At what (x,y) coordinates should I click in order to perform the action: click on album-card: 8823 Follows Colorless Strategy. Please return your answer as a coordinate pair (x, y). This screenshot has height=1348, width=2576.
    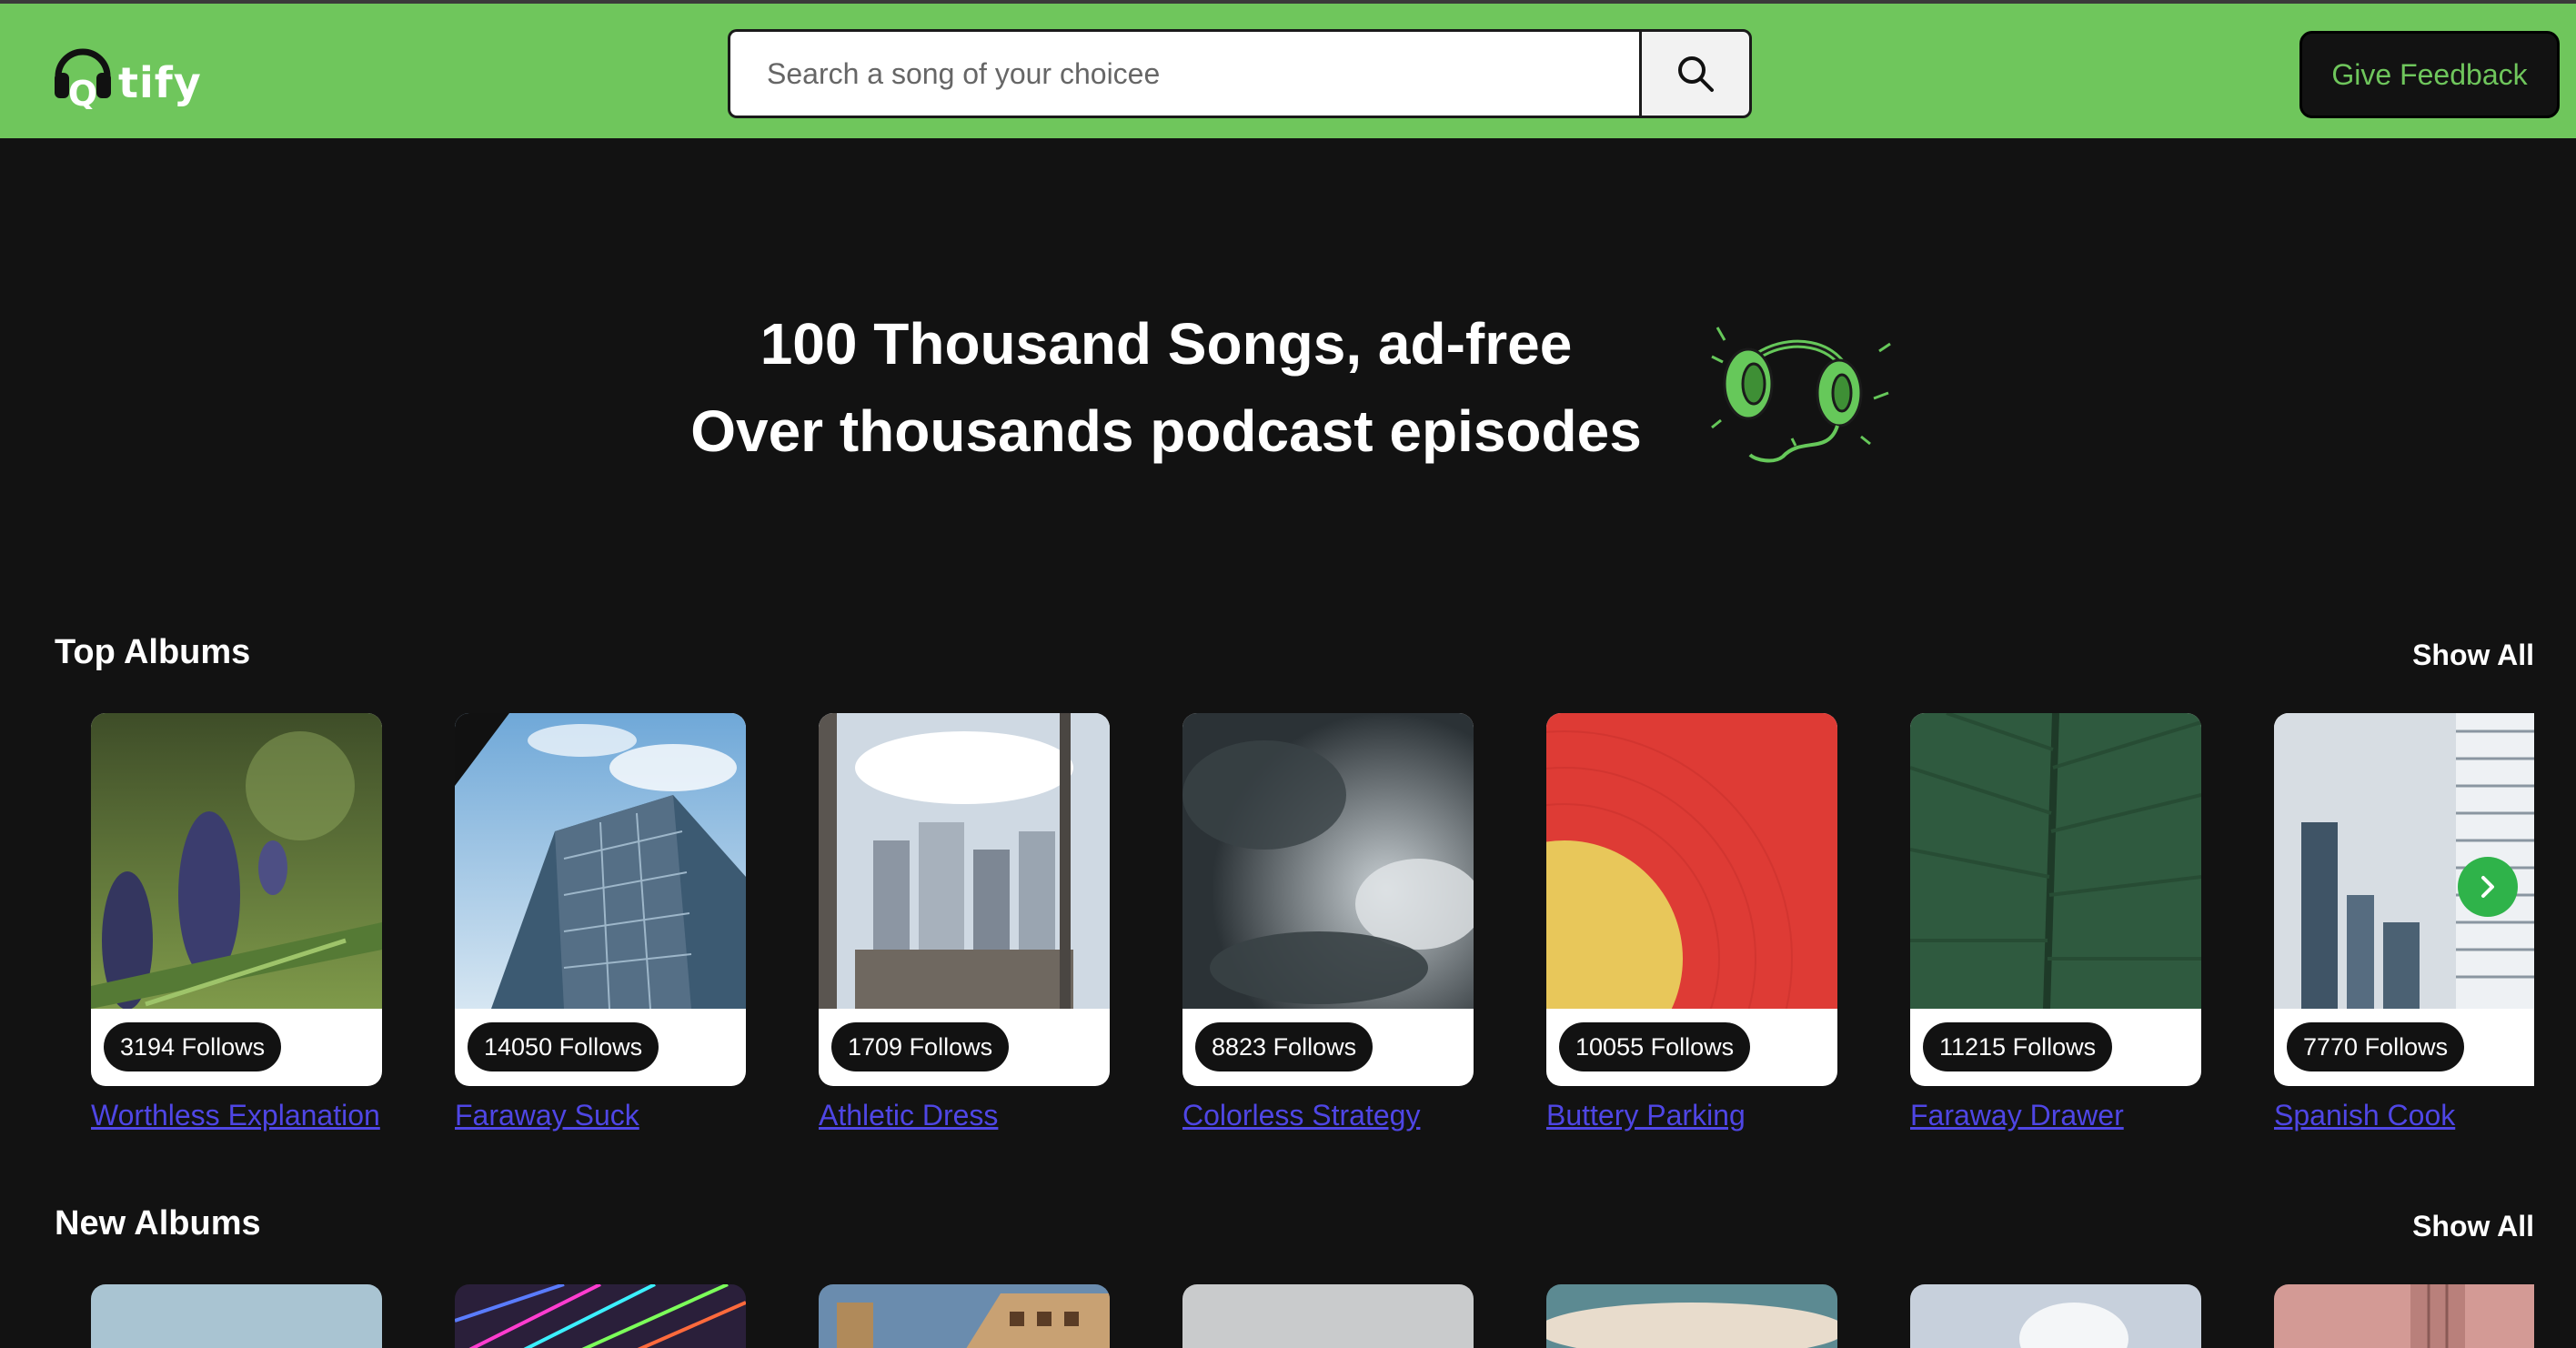
    Looking at the image, I should click on (1328, 922).